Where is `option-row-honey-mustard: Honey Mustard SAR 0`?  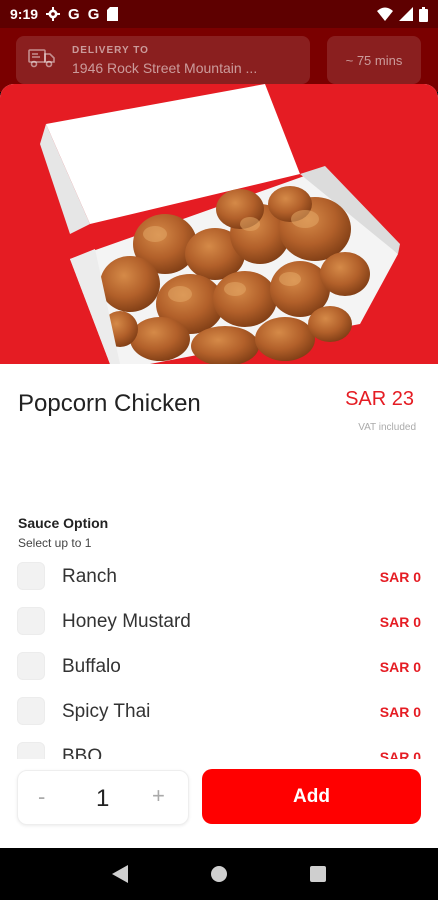 option-row-honey-mustard: Honey Mustard SAR 0 is located at coordinates (219, 621).